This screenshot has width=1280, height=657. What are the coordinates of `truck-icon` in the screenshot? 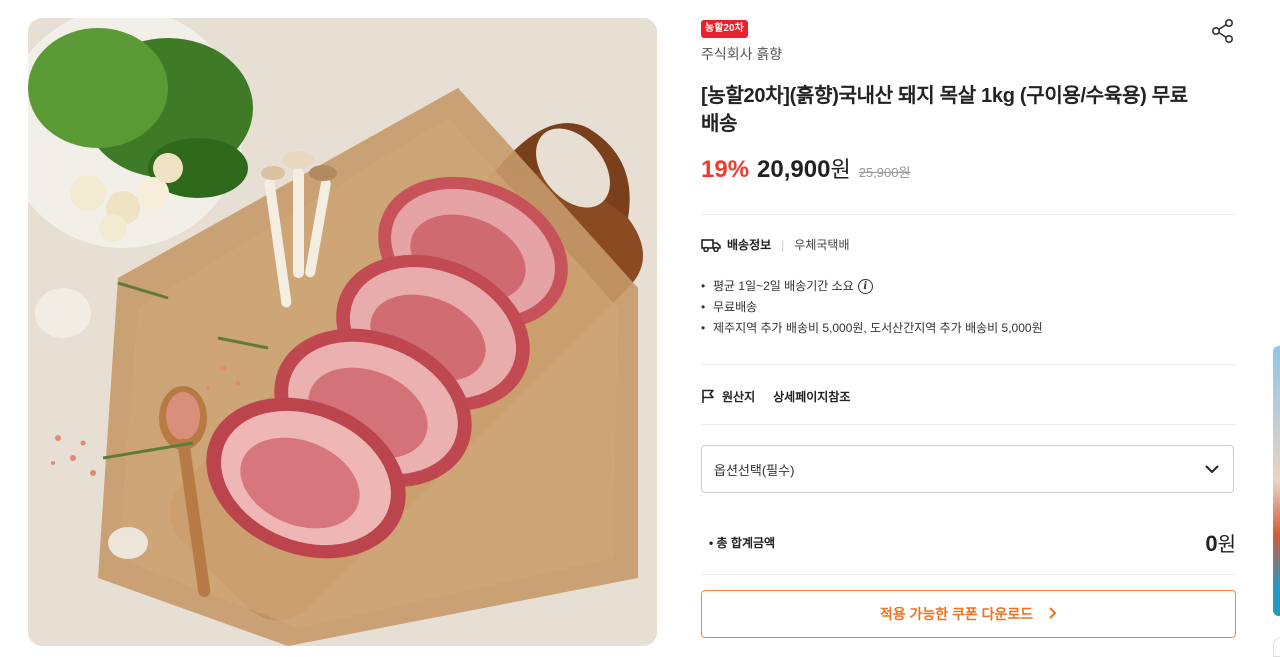 It's located at (711, 245).